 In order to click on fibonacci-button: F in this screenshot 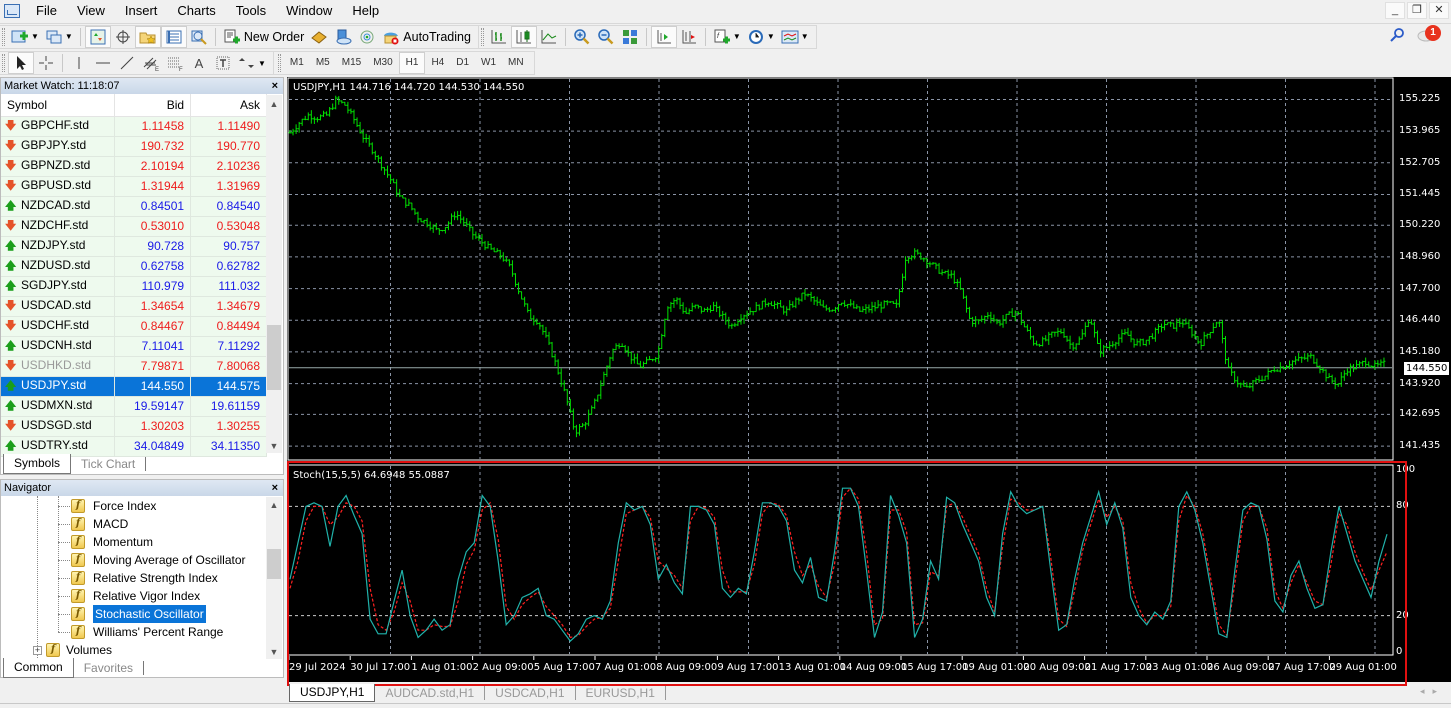, I will do `click(175, 63)`.